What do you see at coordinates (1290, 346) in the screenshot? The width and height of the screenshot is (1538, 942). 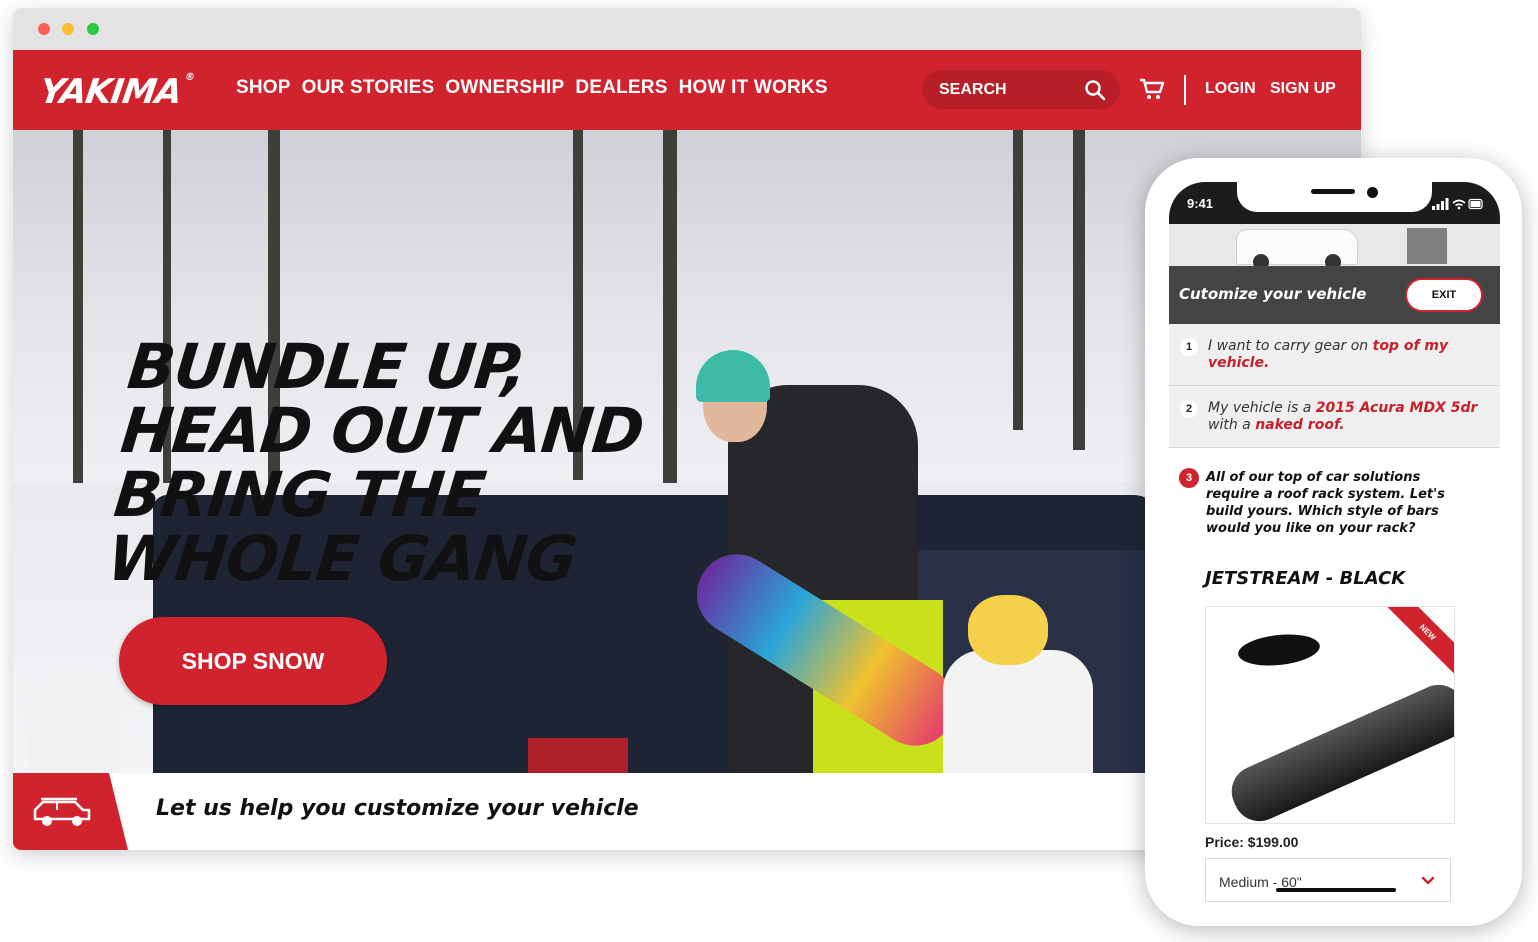 I see `step-text-plain: I want to carry gear on` at bounding box center [1290, 346].